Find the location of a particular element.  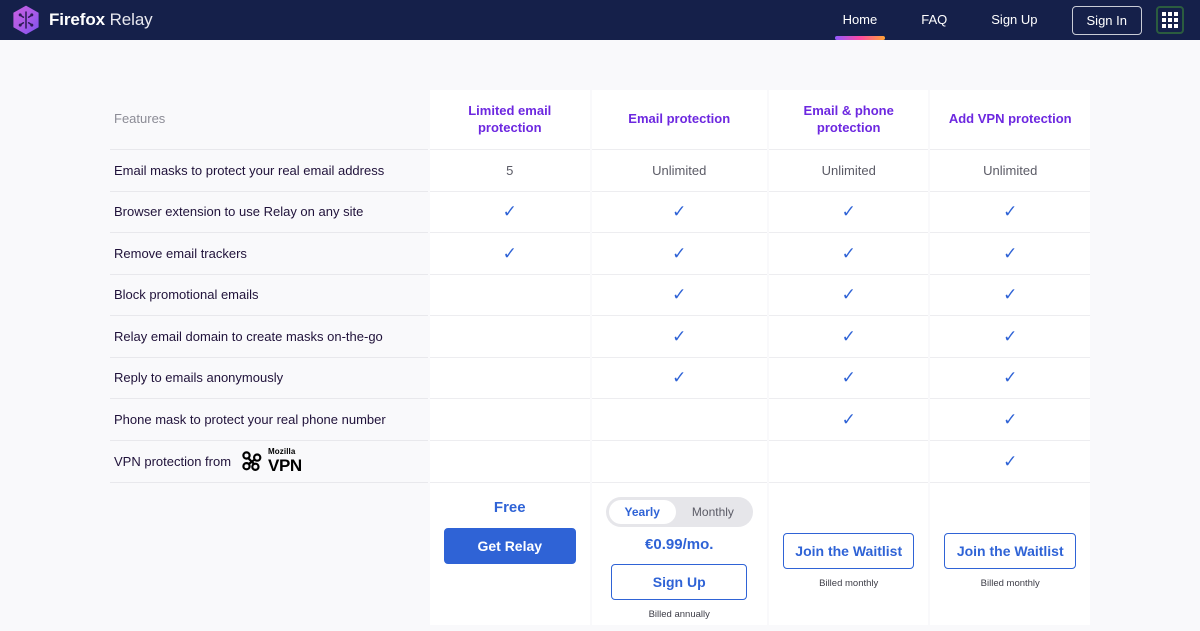

brand-logo-link: Firefox Relay is located at coordinates (82, 20).